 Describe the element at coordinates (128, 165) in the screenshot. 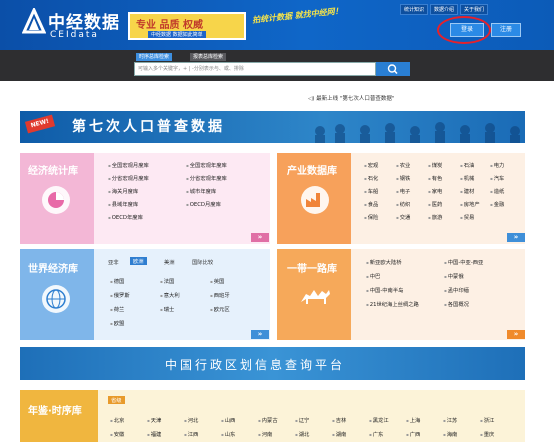

I see `econ-item: 全国宏观月度库` at that location.